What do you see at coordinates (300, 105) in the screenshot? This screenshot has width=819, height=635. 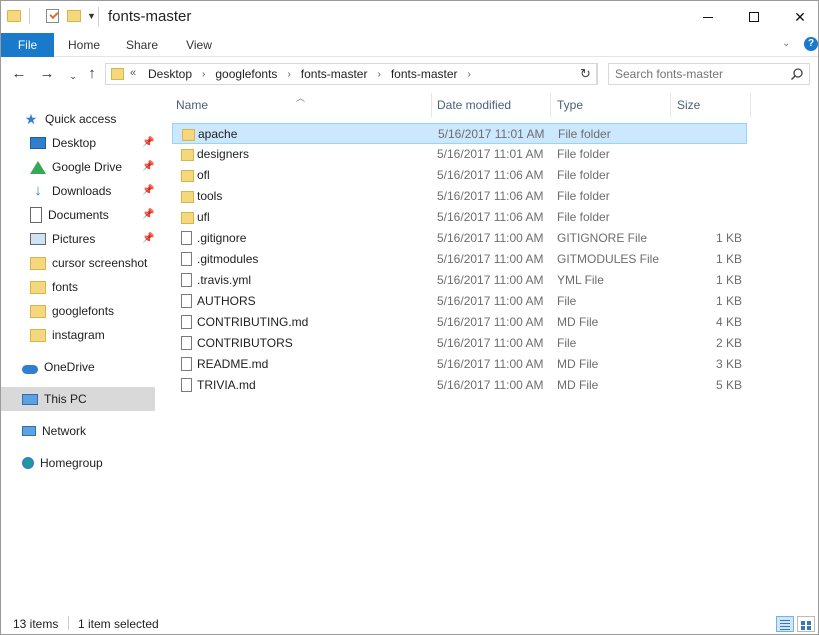 I see `column-header-name: Name` at bounding box center [300, 105].